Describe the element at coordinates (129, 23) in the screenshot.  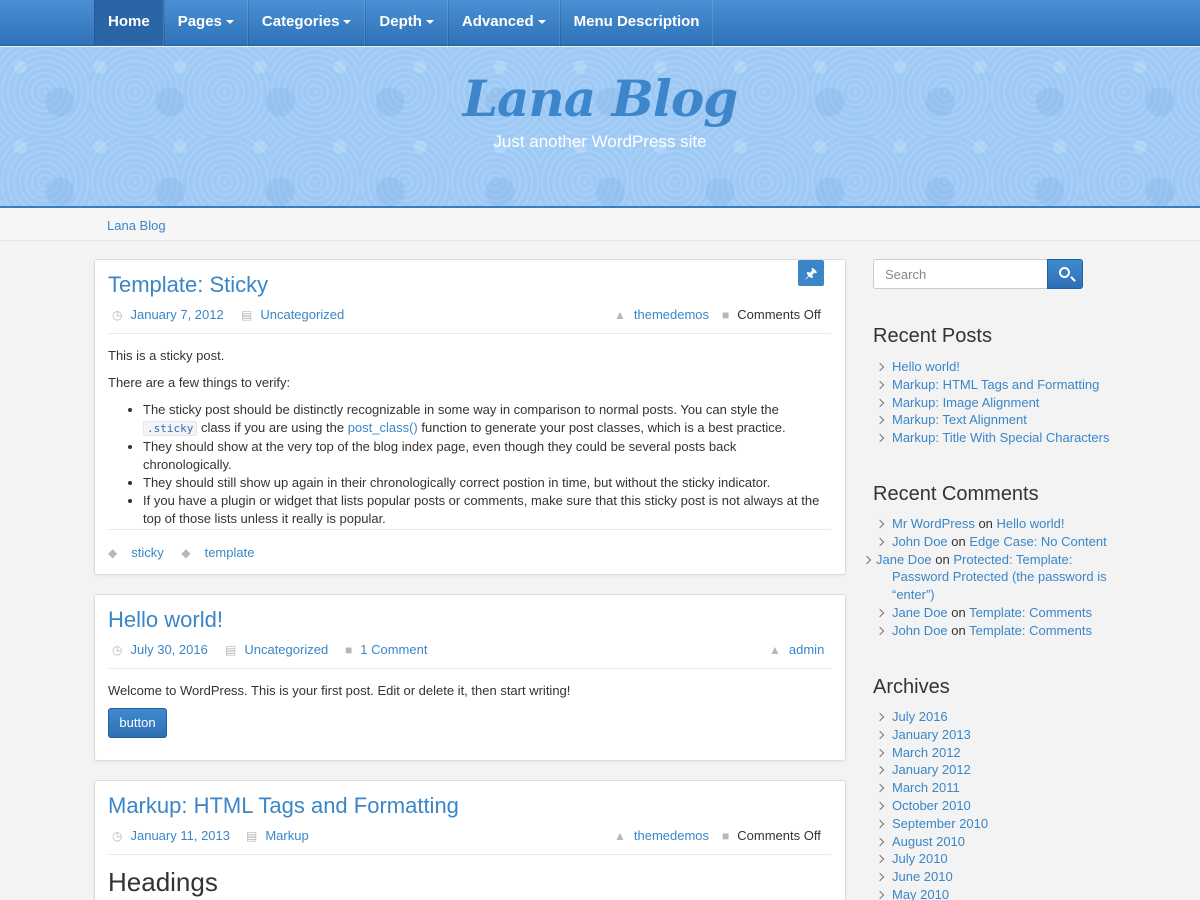
I see `nav-home: Home` at that location.